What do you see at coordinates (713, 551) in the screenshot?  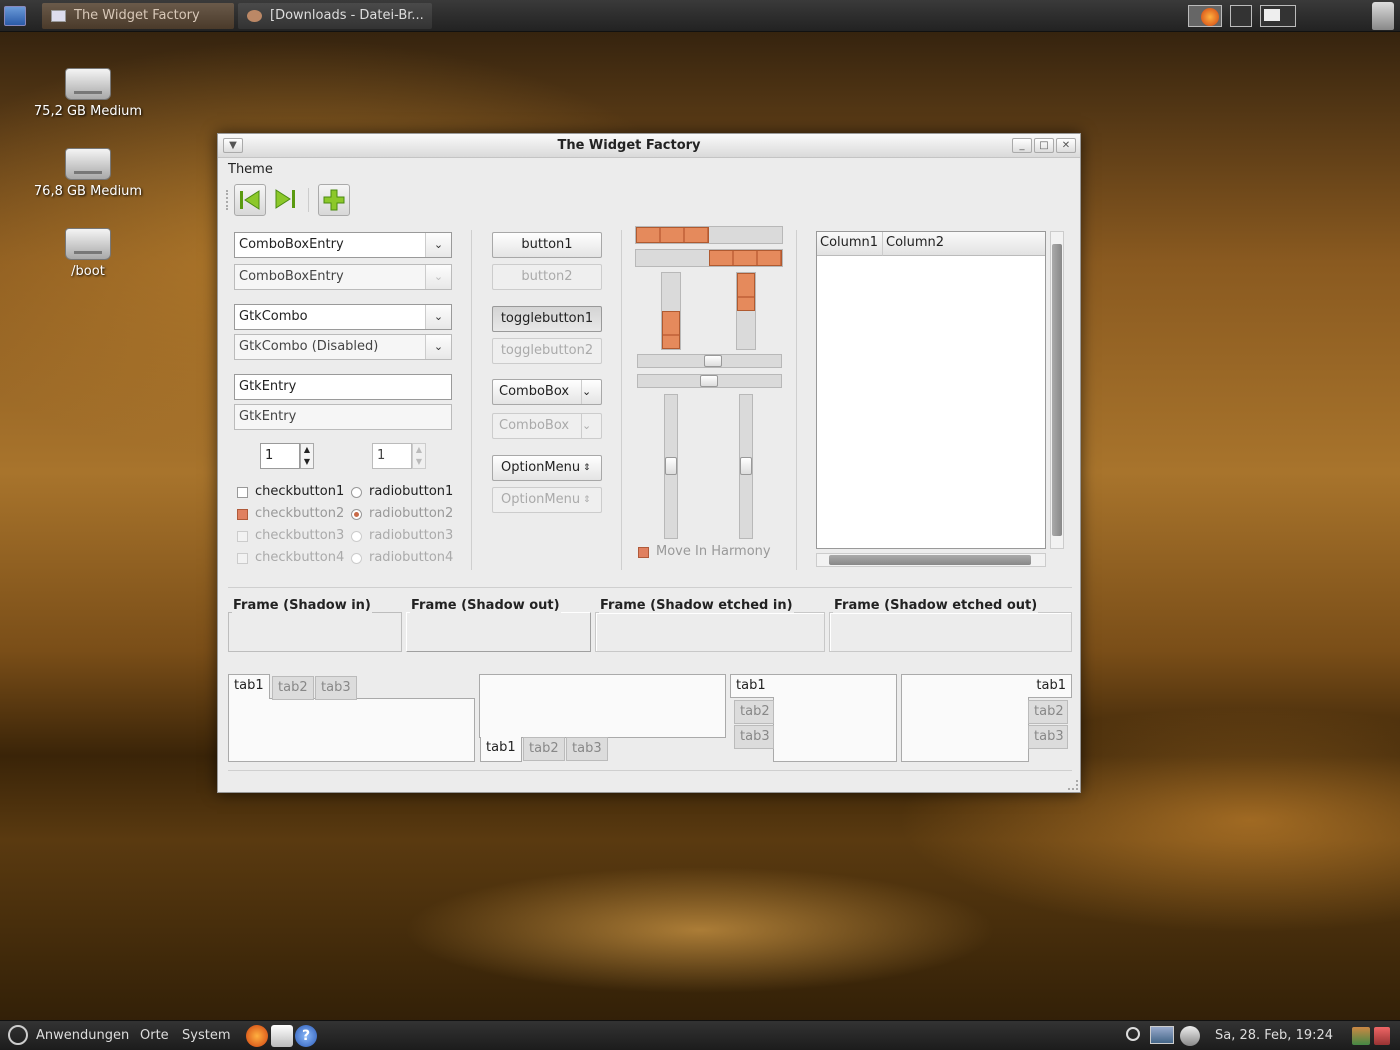 I see `move-in-harmony-label: Move In Harmony` at bounding box center [713, 551].